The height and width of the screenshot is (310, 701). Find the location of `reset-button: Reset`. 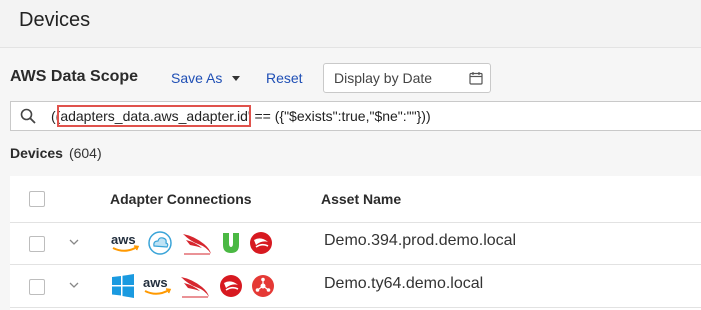

reset-button: Reset is located at coordinates (284, 78).